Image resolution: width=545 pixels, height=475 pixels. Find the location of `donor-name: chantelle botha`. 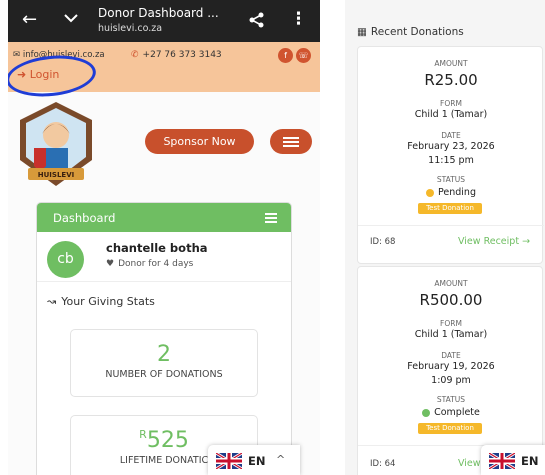

donor-name: chantelle botha is located at coordinates (157, 248).